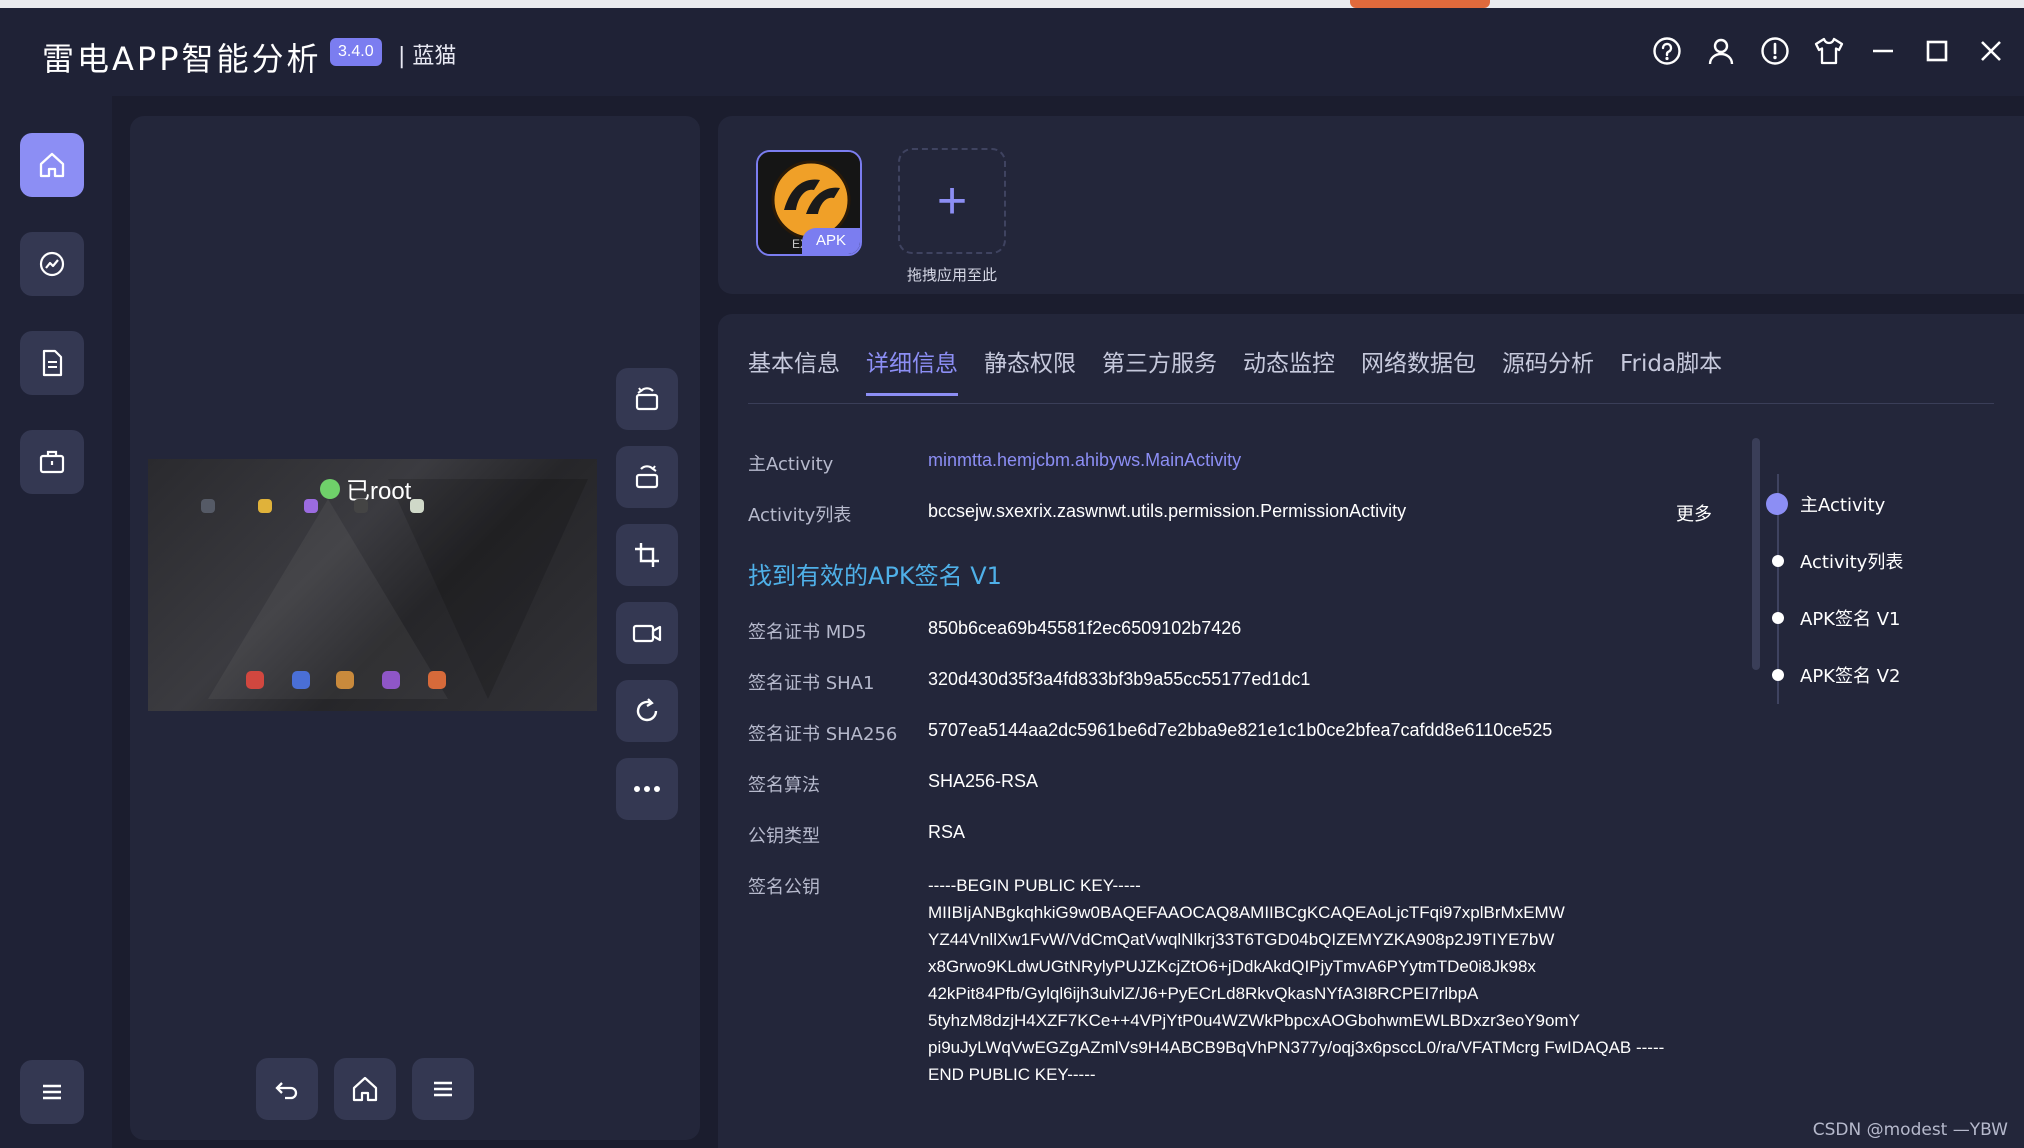  Describe the element at coordinates (875, 576) in the screenshot. I see `signature-heading: 找到有效的APK签名 V1` at that location.